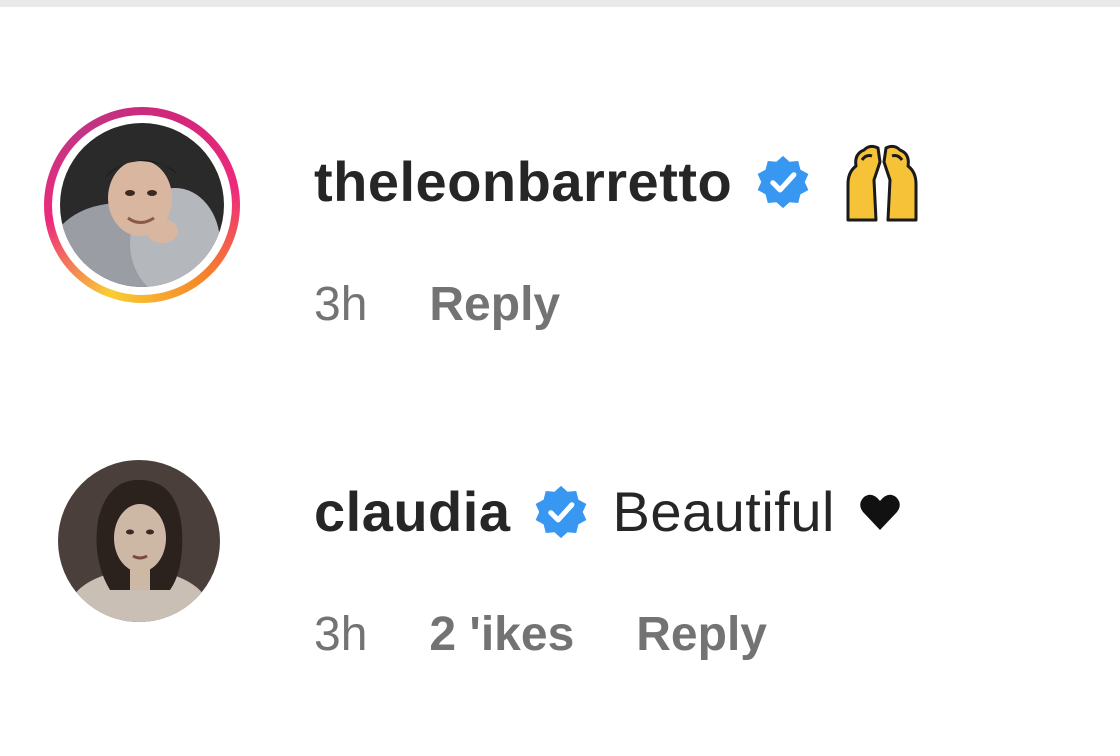 The width and height of the screenshot is (1120, 756). What do you see at coordinates (412, 512) in the screenshot?
I see `username: claudia` at bounding box center [412, 512].